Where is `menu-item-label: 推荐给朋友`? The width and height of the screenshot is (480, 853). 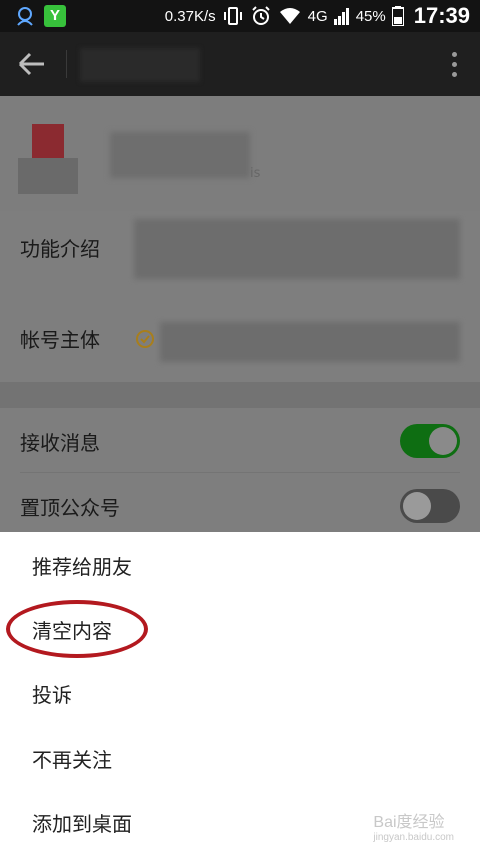
menu-item-label: 推荐给朋友 is located at coordinates (82, 567).